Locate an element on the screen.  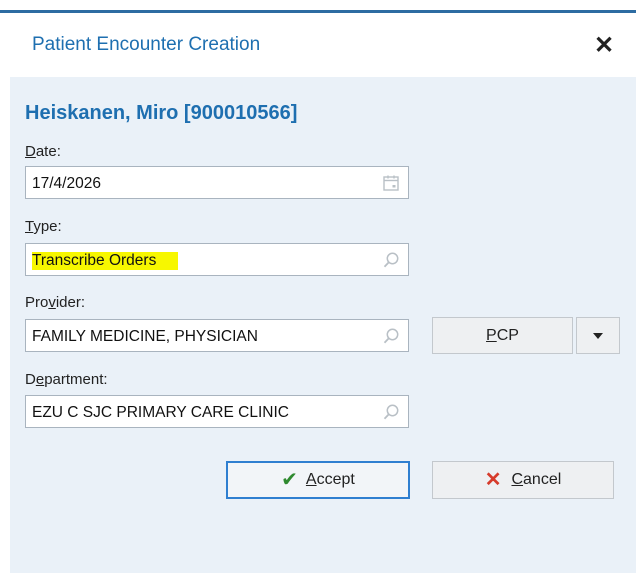
accept-button: ✔ Accept is located at coordinates (318, 480).